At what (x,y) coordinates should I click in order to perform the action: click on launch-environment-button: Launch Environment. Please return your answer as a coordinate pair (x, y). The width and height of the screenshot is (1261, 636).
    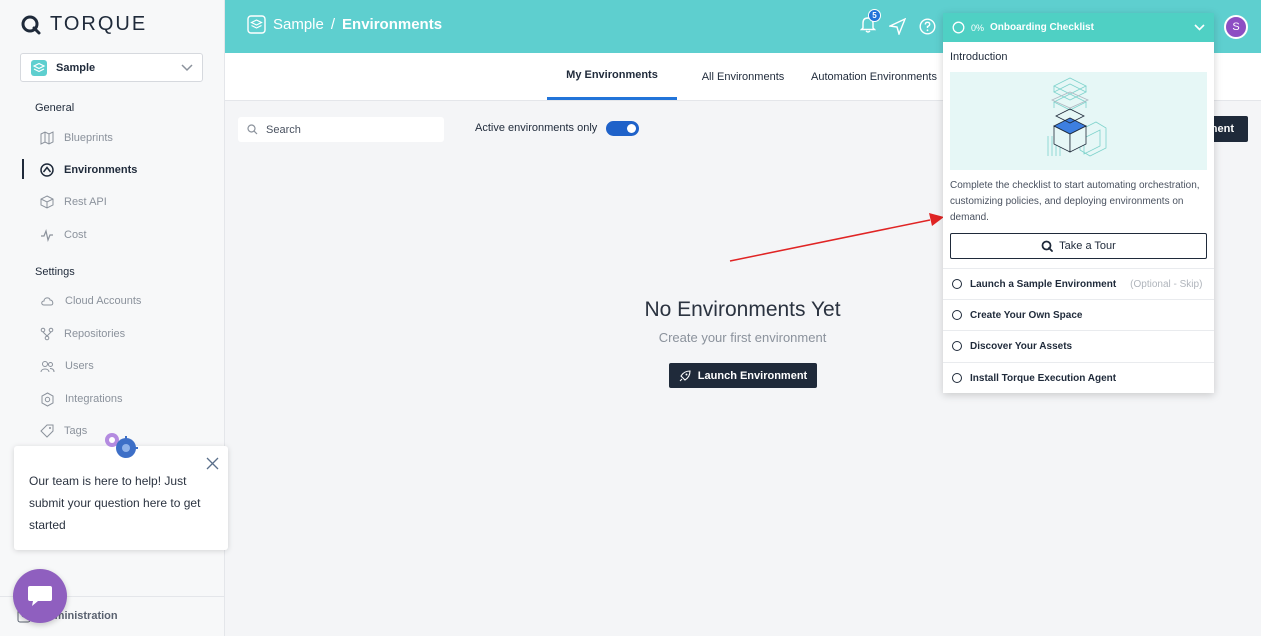
    Looking at the image, I should click on (743, 375).